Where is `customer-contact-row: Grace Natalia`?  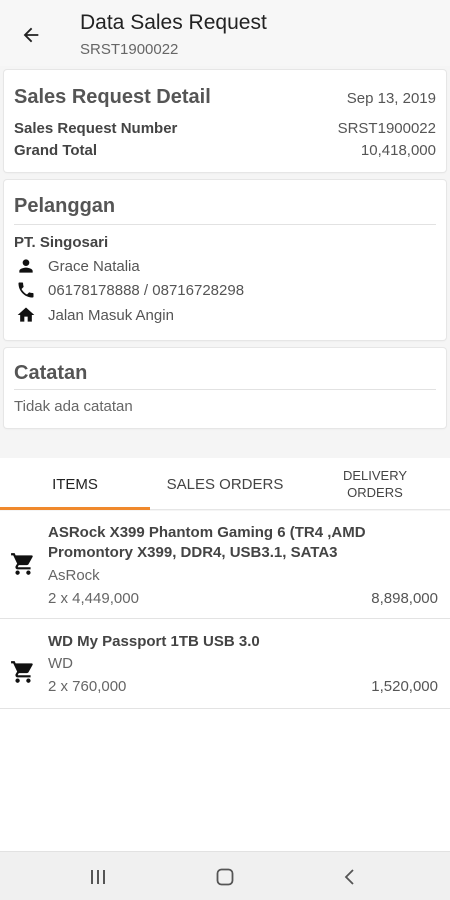
customer-contact-row: Grace Natalia is located at coordinates (77, 266).